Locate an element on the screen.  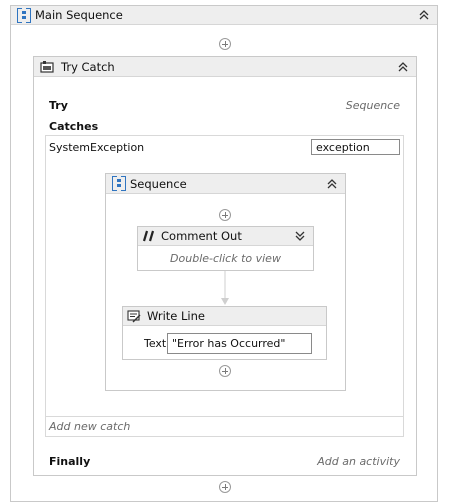
comment-out-header: Comment Out is located at coordinates (225, 236).